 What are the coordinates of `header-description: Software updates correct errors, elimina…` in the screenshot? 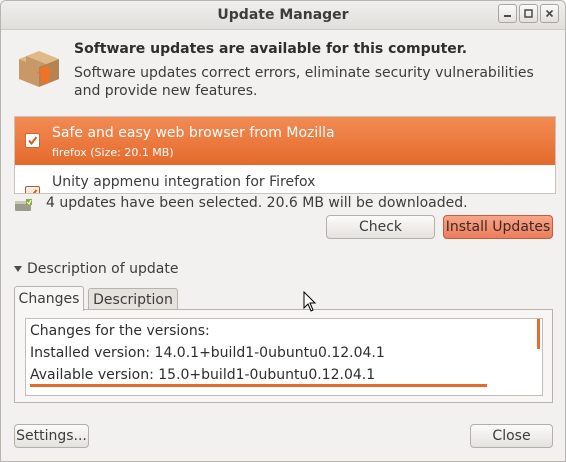 It's located at (304, 82).